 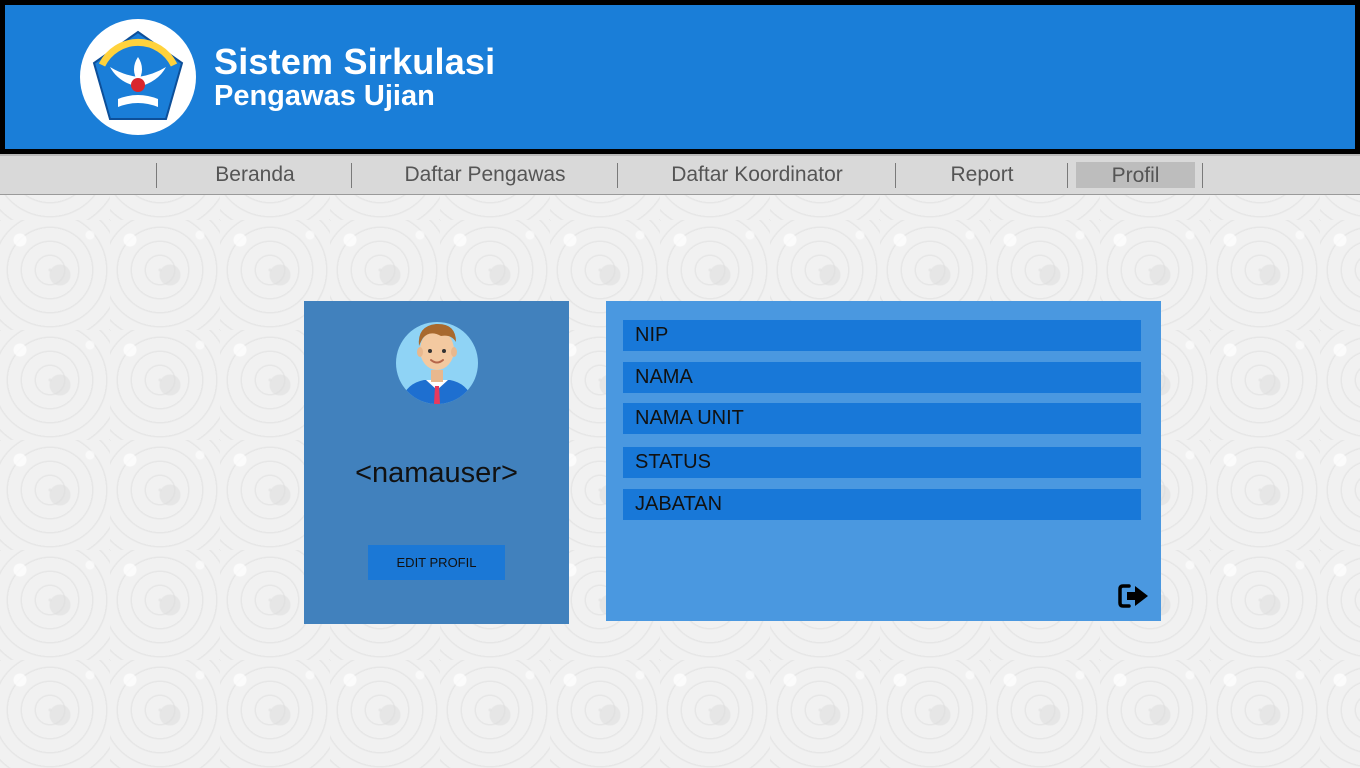 What do you see at coordinates (436, 562) in the screenshot?
I see `edit-profile-button: EDIT PROFIL` at bounding box center [436, 562].